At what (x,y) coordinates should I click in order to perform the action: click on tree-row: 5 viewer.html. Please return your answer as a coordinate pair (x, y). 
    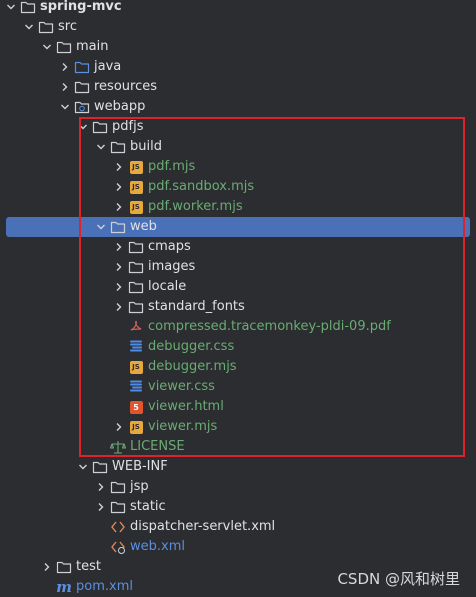
    Looking at the image, I should click on (238, 407).